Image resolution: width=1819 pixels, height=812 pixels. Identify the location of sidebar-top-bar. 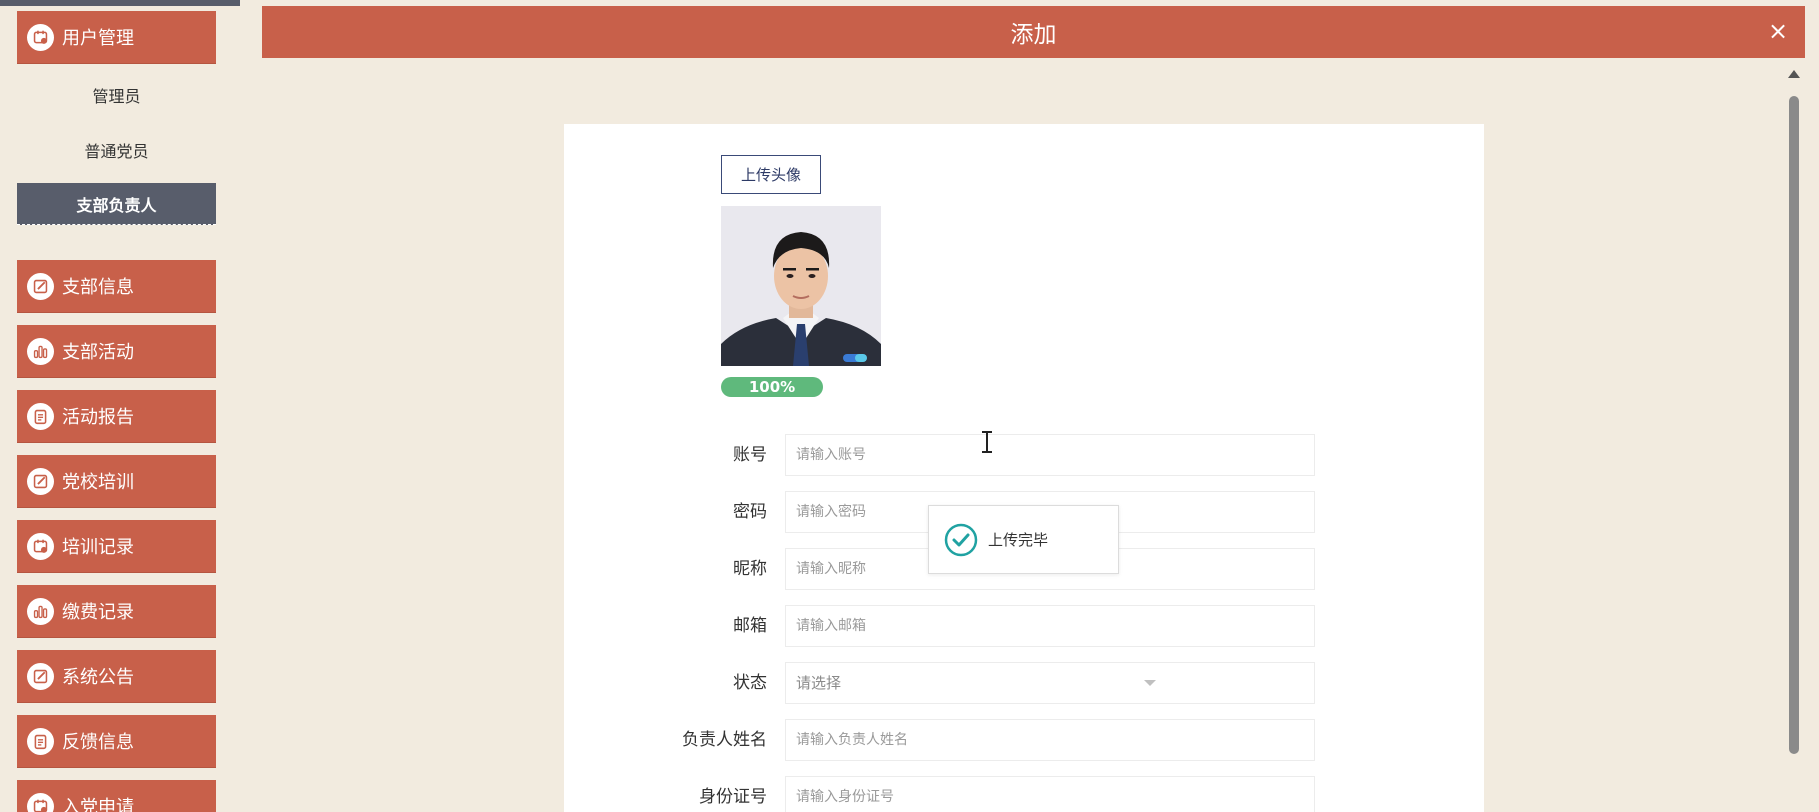
(120, 3).